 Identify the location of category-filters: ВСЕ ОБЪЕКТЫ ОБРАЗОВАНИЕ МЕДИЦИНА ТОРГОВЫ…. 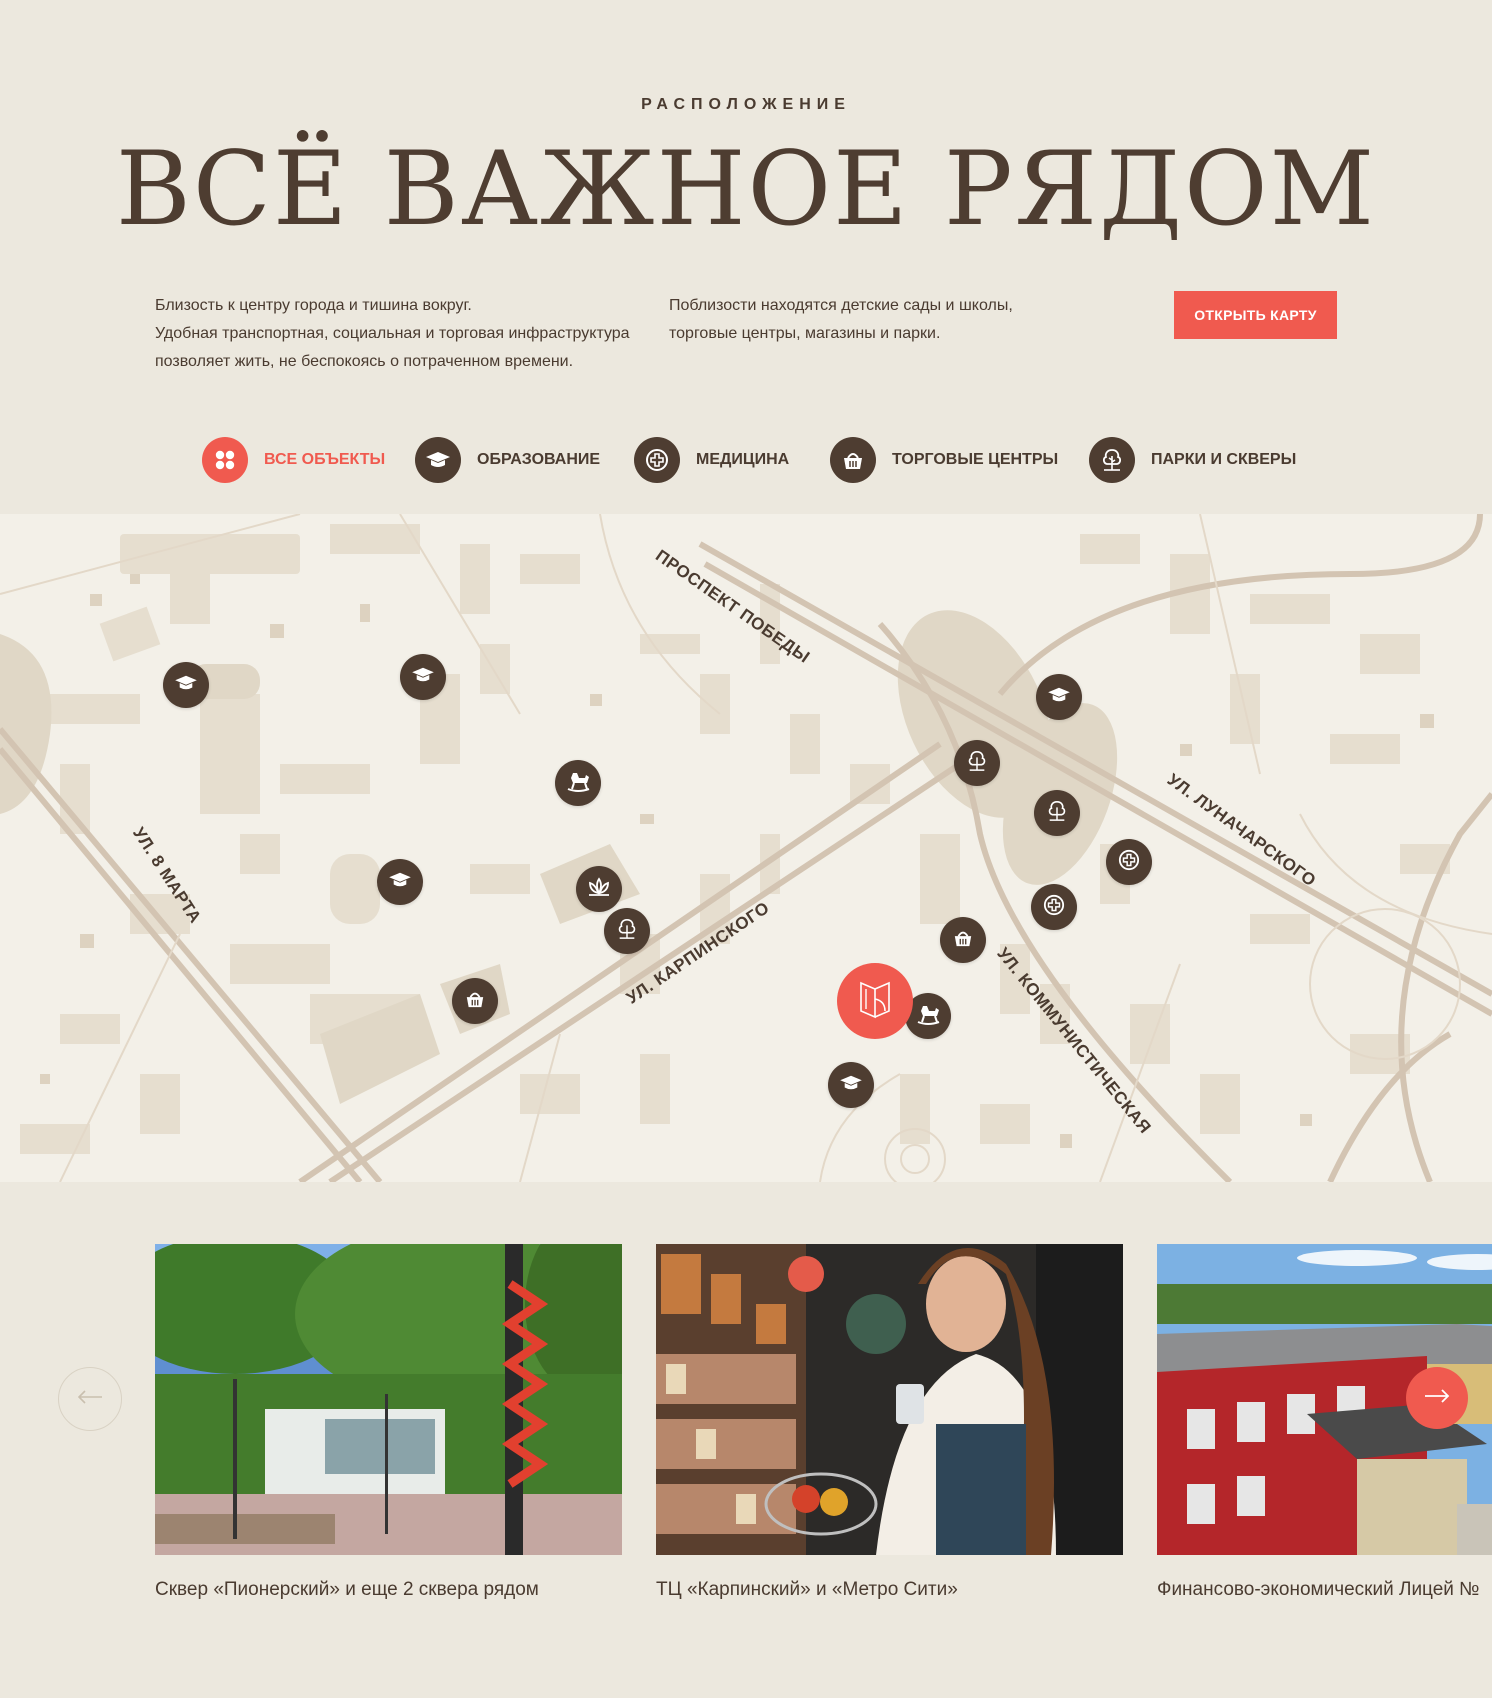
(746, 460).